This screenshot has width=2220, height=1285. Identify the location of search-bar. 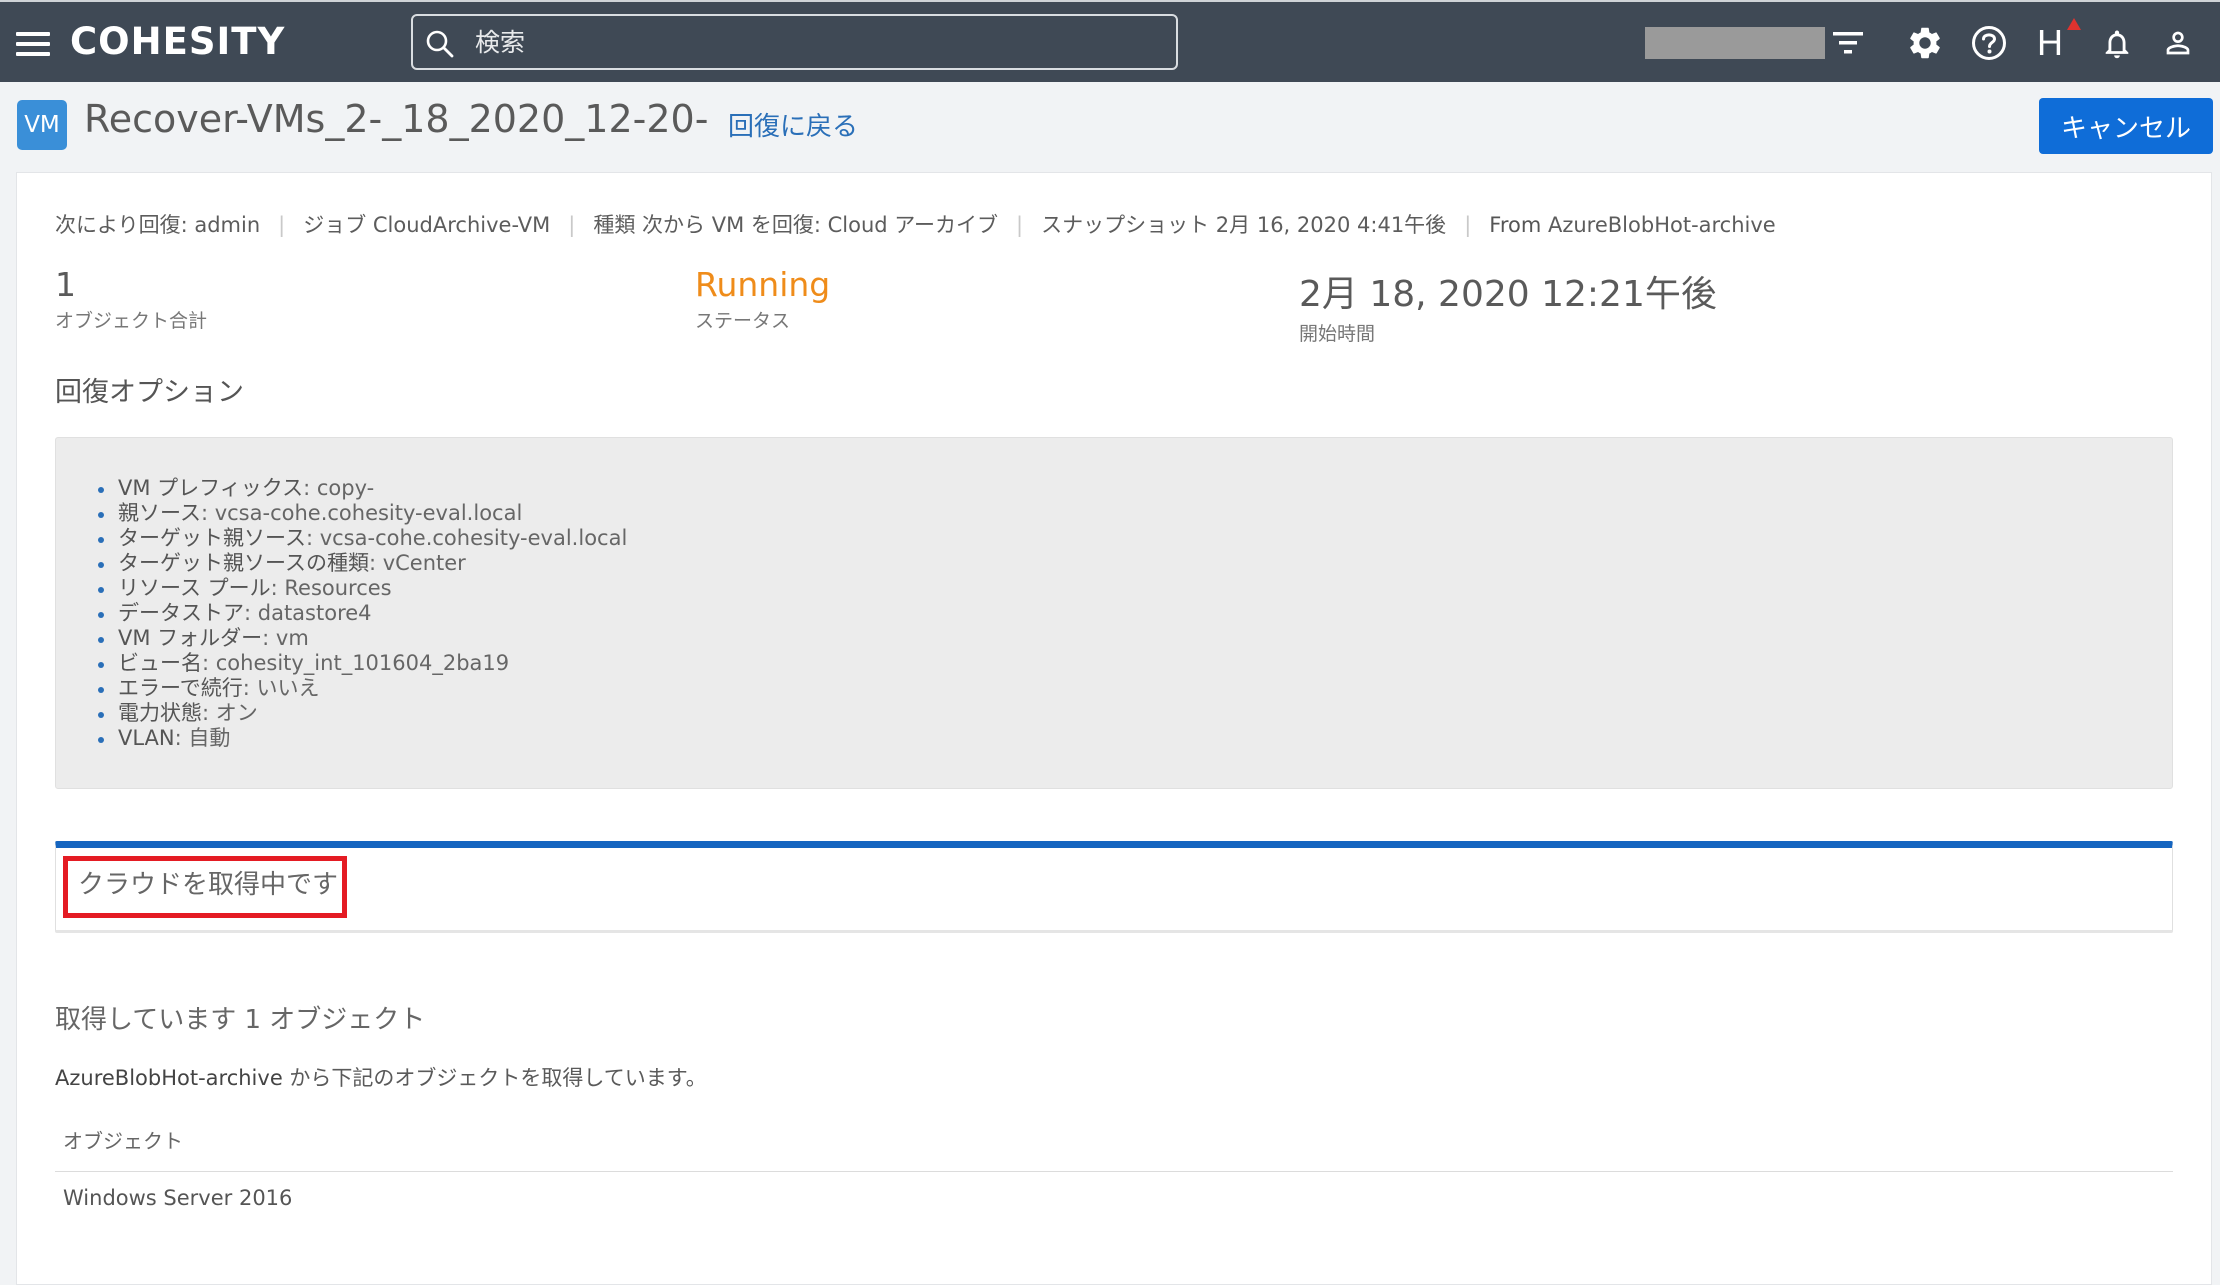
(794, 42).